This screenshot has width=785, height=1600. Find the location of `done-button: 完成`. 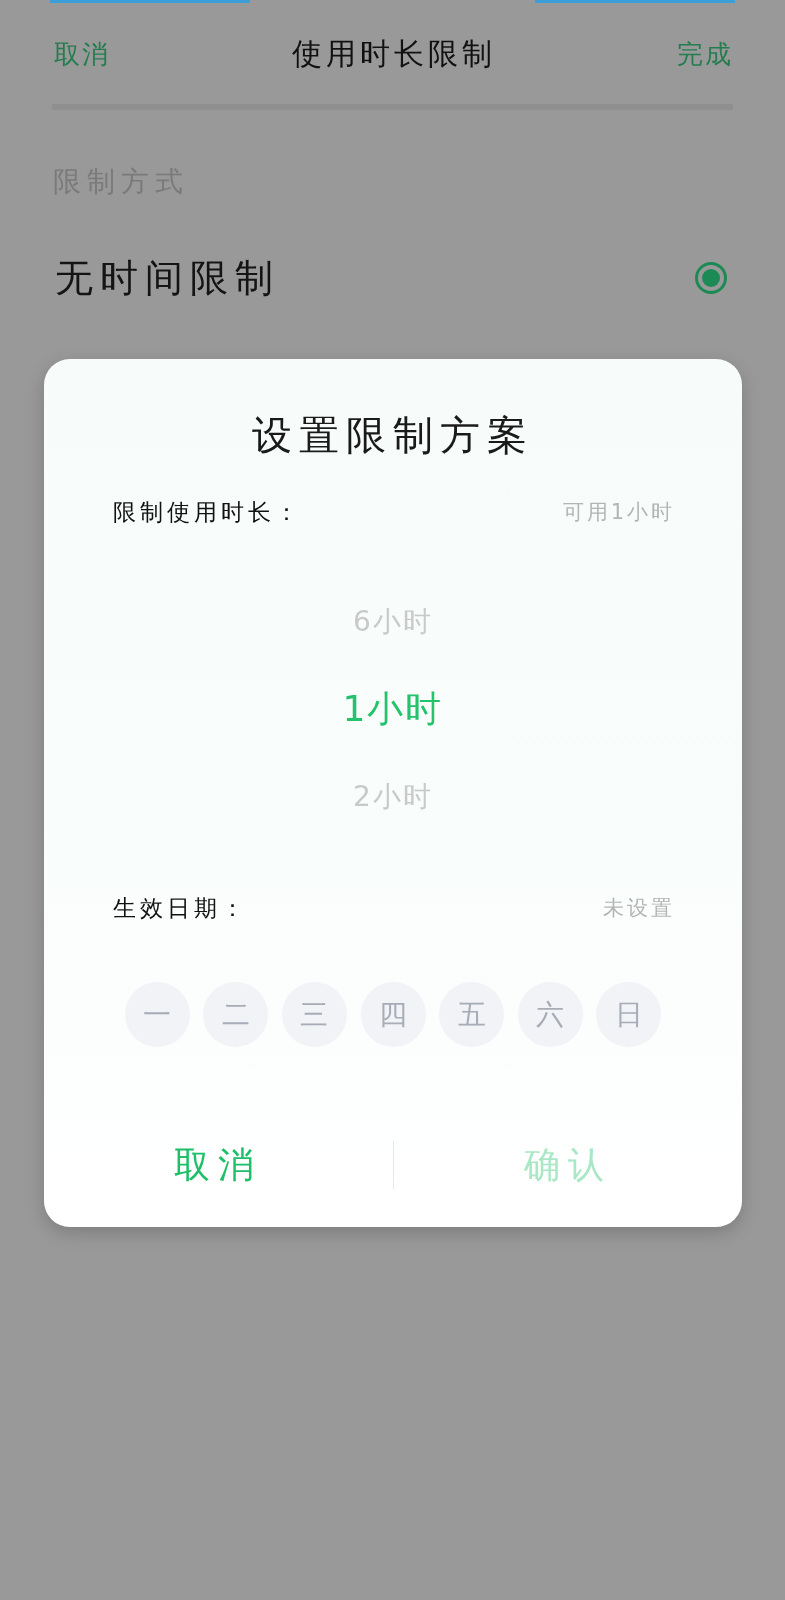

done-button: 完成 is located at coordinates (705, 53).